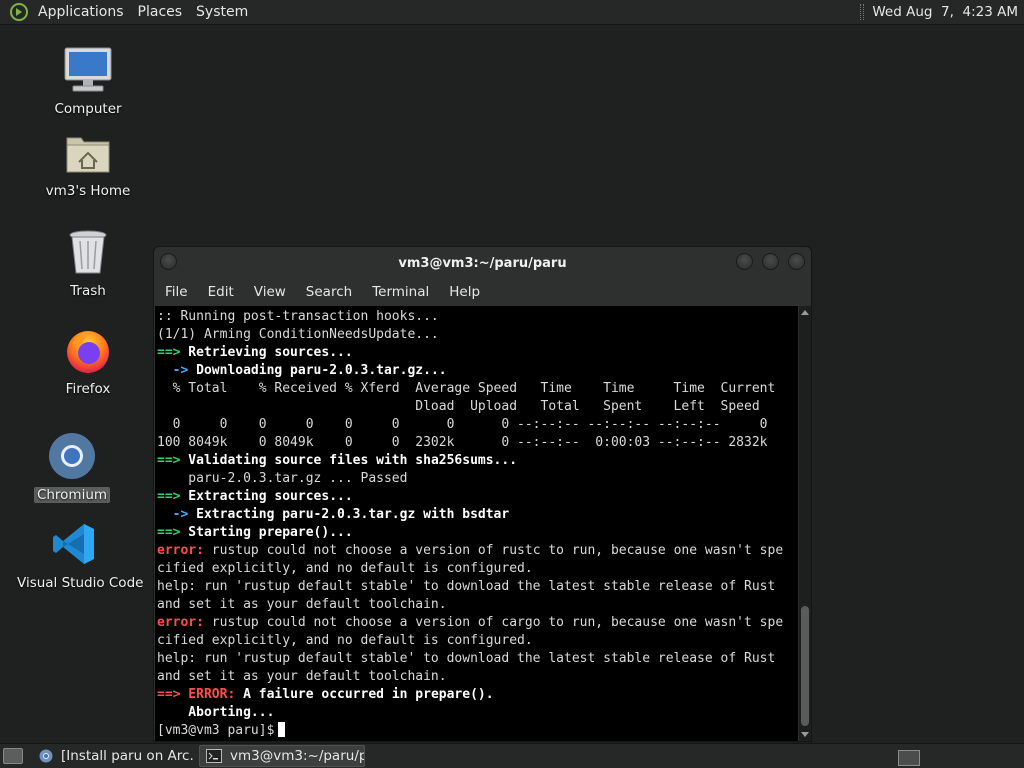 The image size is (1024, 768). Describe the element at coordinates (458, 406) in the screenshot. I see `terminal-line-text: Dload Upload Total Spent Left Speed` at that location.